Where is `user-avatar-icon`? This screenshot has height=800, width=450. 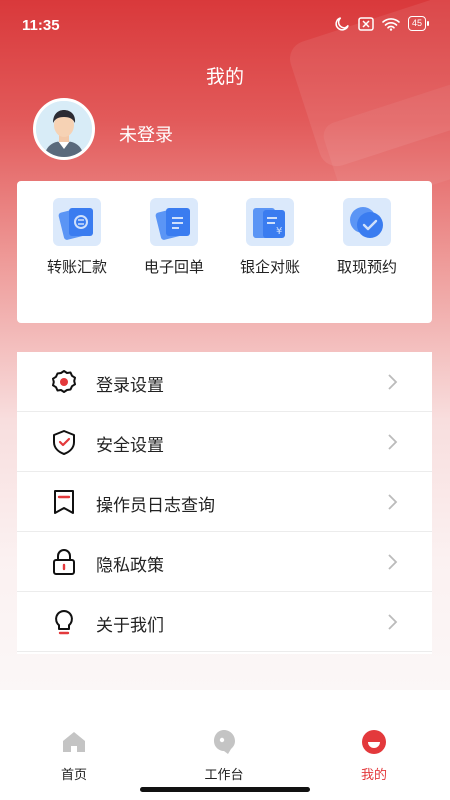
user-avatar-icon is located at coordinates (64, 129).